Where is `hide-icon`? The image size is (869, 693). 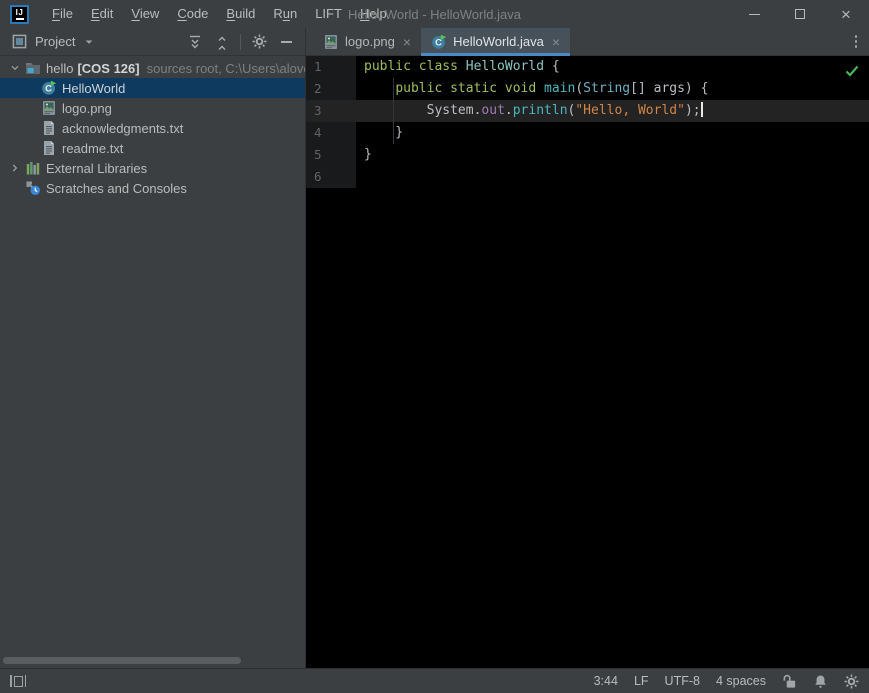 hide-icon is located at coordinates (286, 42).